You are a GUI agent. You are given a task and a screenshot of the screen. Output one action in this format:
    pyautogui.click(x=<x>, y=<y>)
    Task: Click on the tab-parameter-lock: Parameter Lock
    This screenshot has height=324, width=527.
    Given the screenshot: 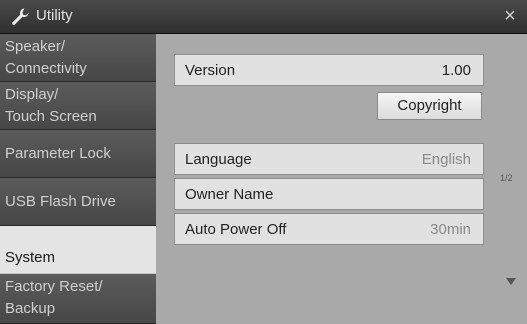 What is the action you would take?
    pyautogui.click(x=78, y=154)
    